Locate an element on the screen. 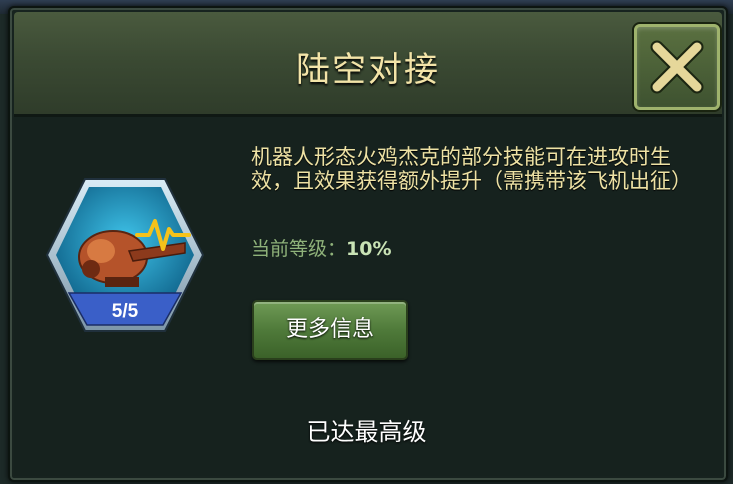  level-row: 当前等级：10% is located at coordinates (321, 247).